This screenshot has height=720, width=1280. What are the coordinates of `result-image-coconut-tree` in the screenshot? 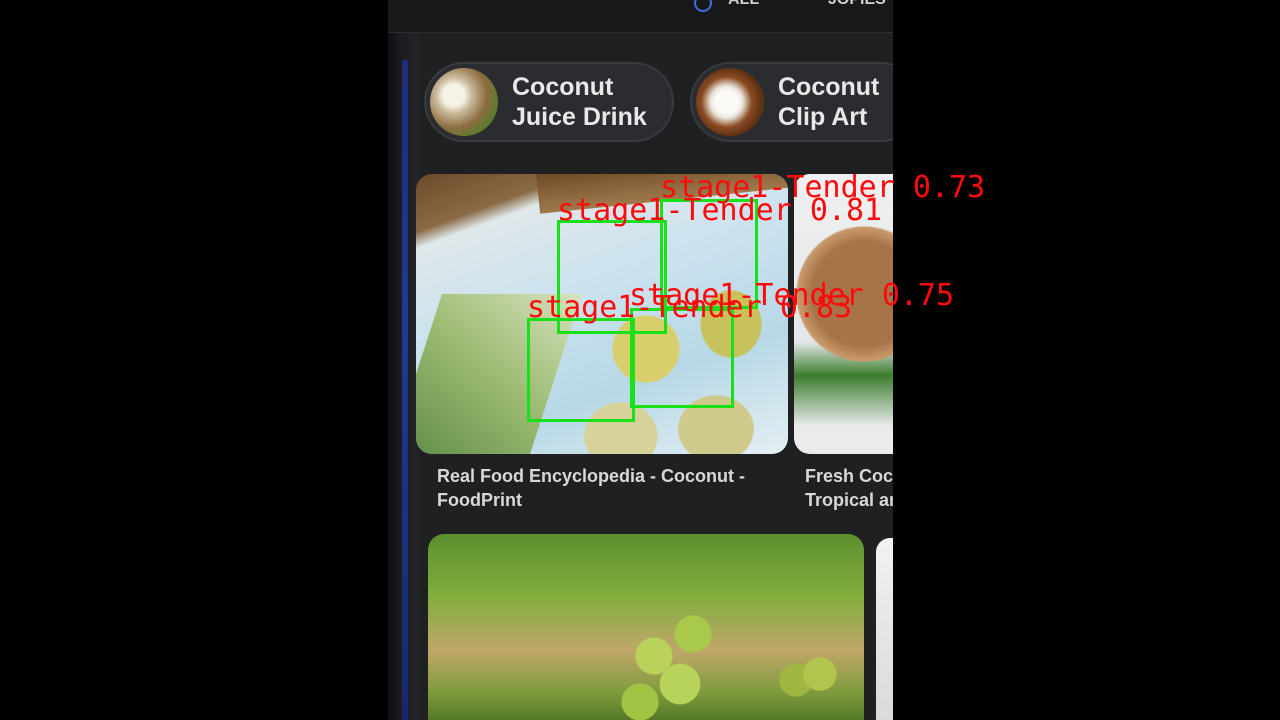 It's located at (646, 627).